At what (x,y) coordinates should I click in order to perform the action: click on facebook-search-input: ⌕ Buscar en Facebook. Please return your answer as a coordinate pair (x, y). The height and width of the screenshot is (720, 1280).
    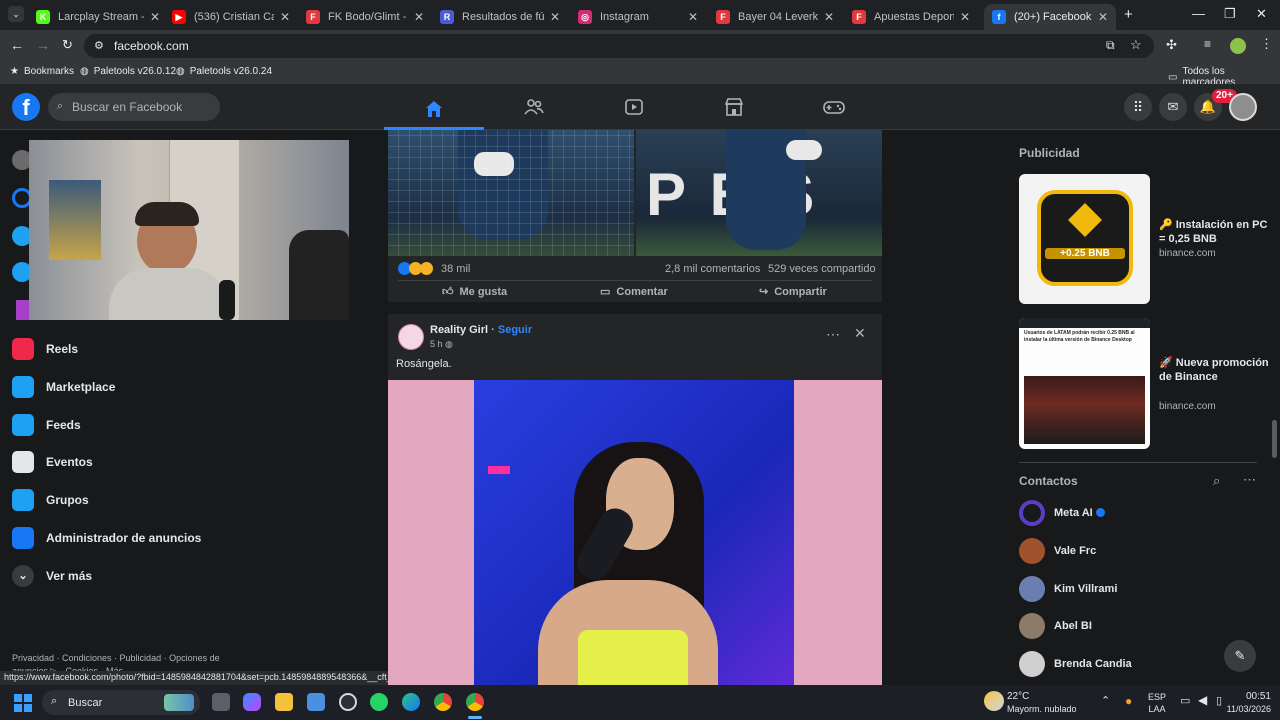
    Looking at the image, I should click on (134, 107).